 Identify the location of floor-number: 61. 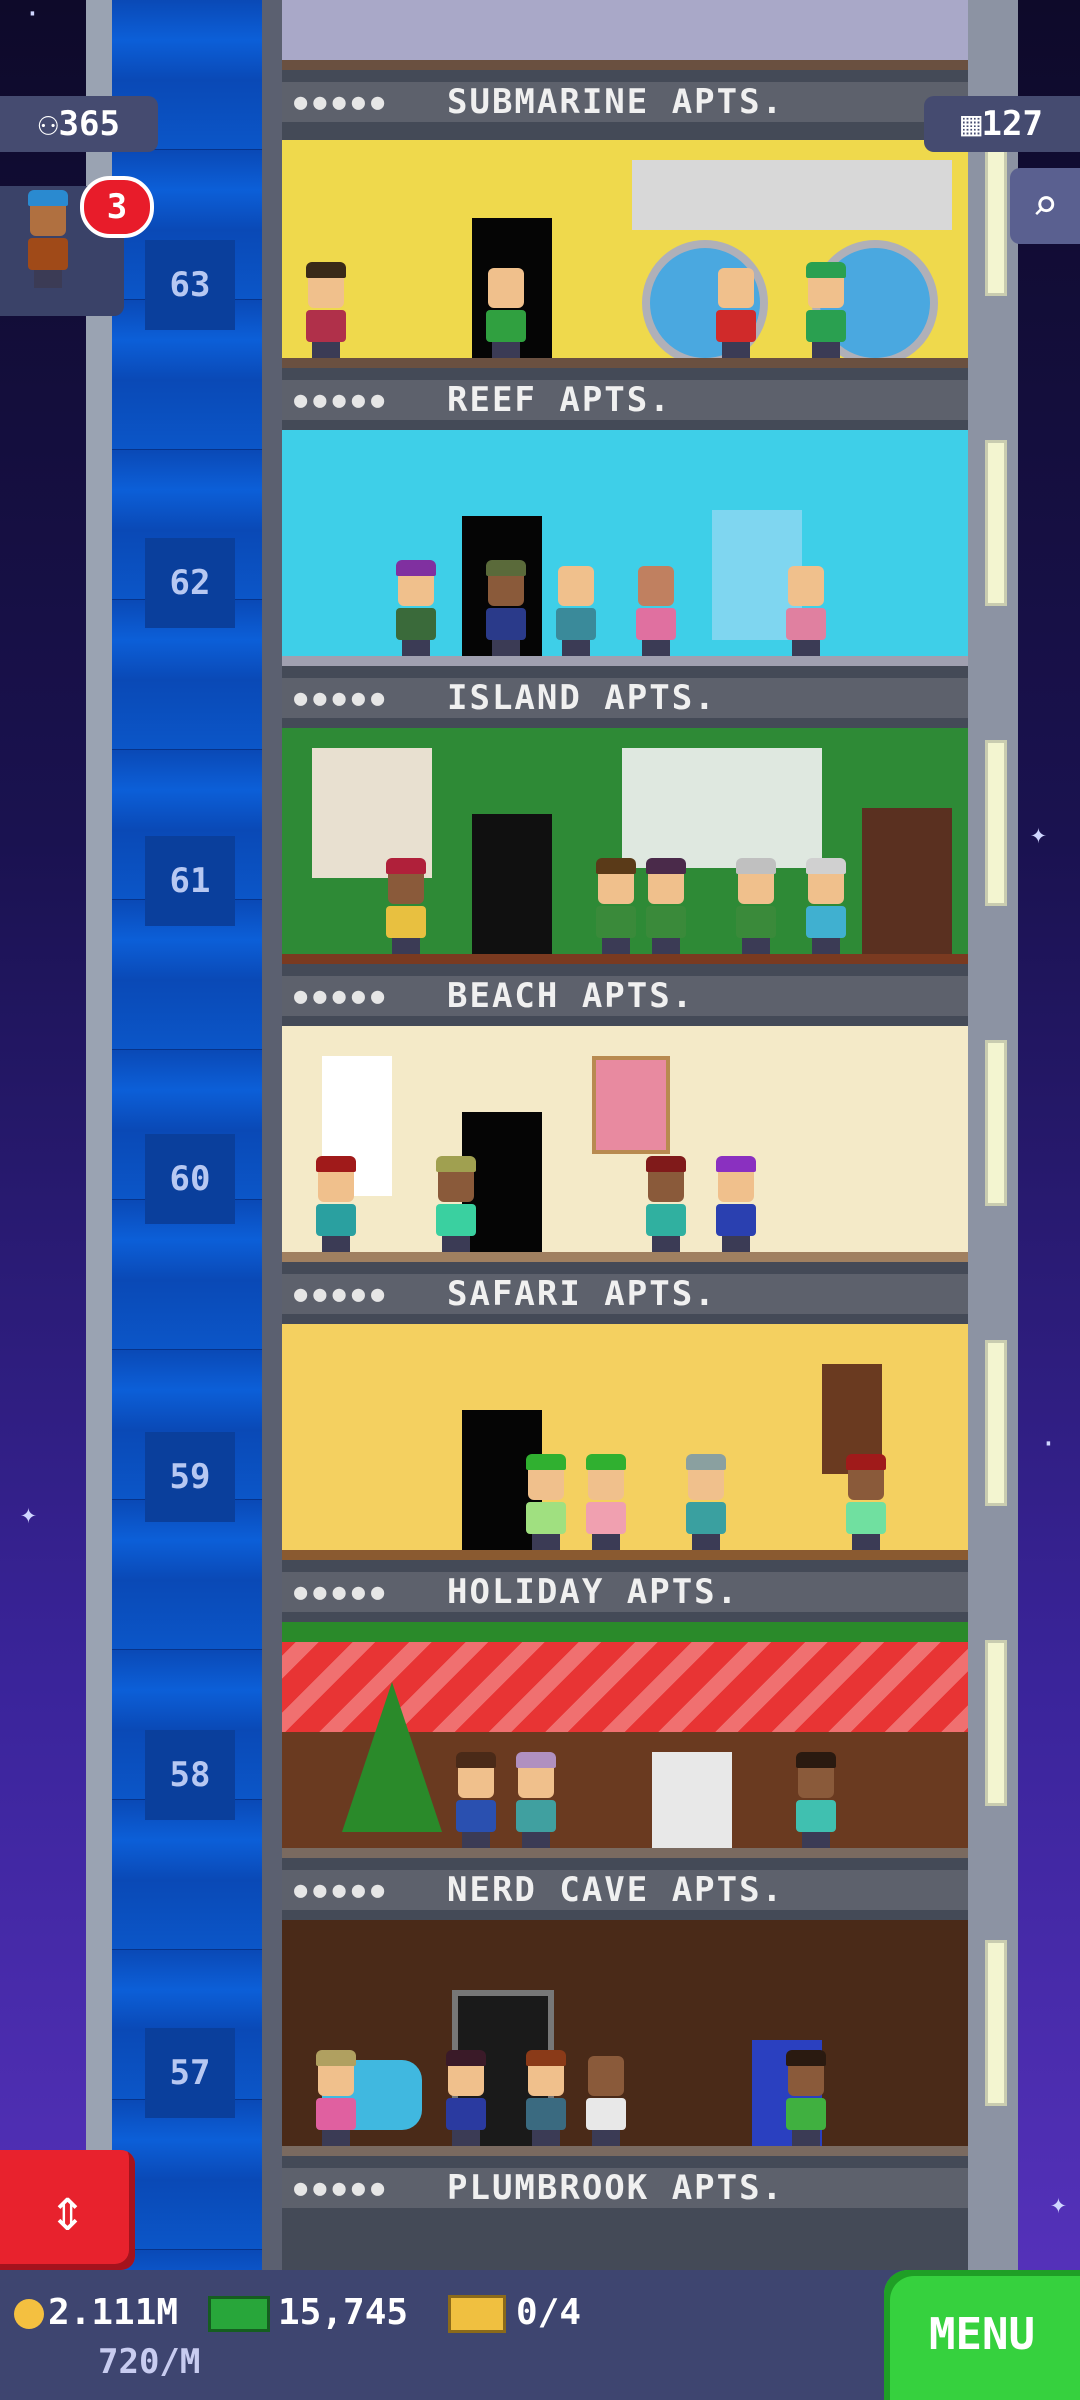
(190, 881).